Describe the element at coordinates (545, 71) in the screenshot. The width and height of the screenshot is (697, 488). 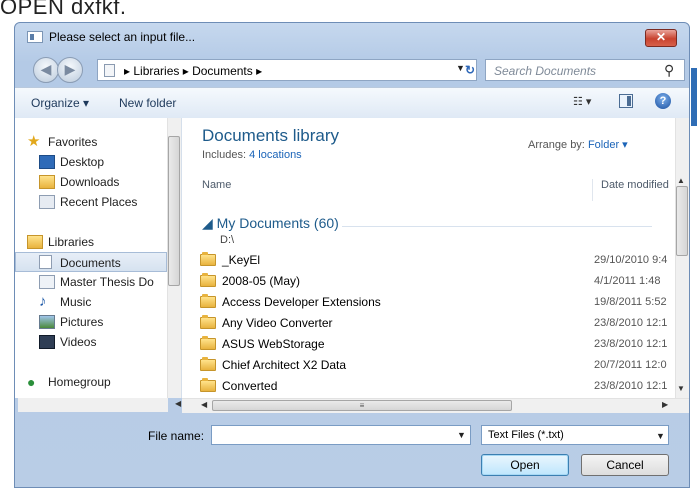
I see `search-placeholder: Search Documents` at that location.